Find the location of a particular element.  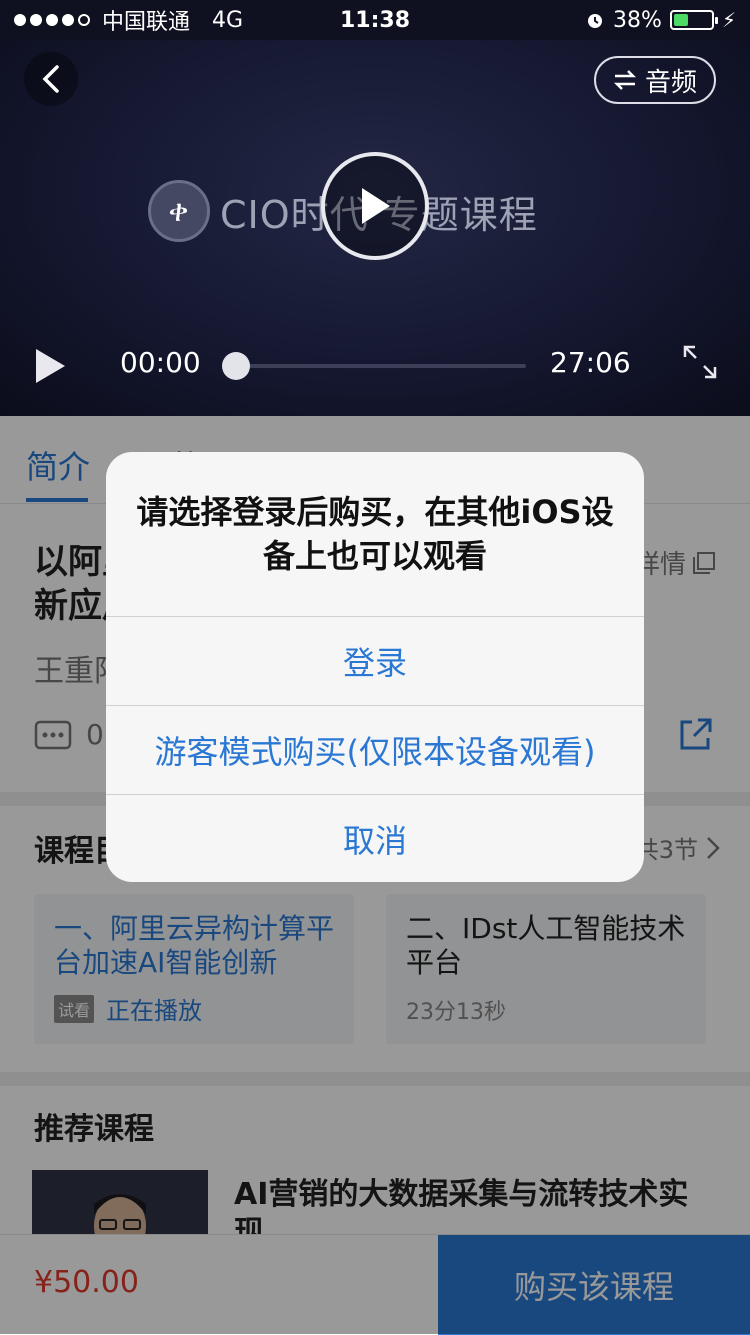

battery-percent: 38% is located at coordinates (637, 20).